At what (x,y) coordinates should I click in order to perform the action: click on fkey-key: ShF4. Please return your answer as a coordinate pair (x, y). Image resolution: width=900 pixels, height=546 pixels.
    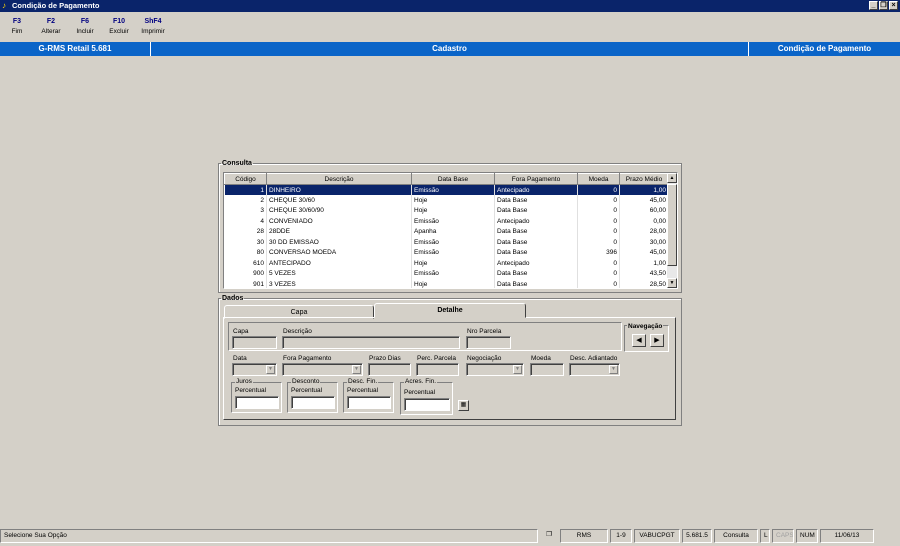
    Looking at the image, I should click on (153, 21).